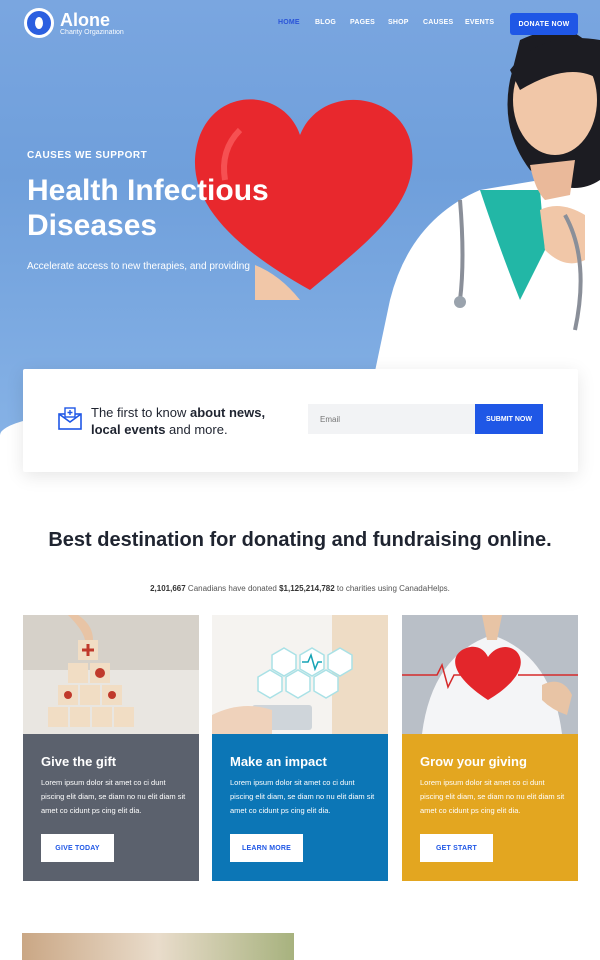  Describe the element at coordinates (92, 32) in the screenshot. I see `brand-tagline: Charity Orgazination` at that location.